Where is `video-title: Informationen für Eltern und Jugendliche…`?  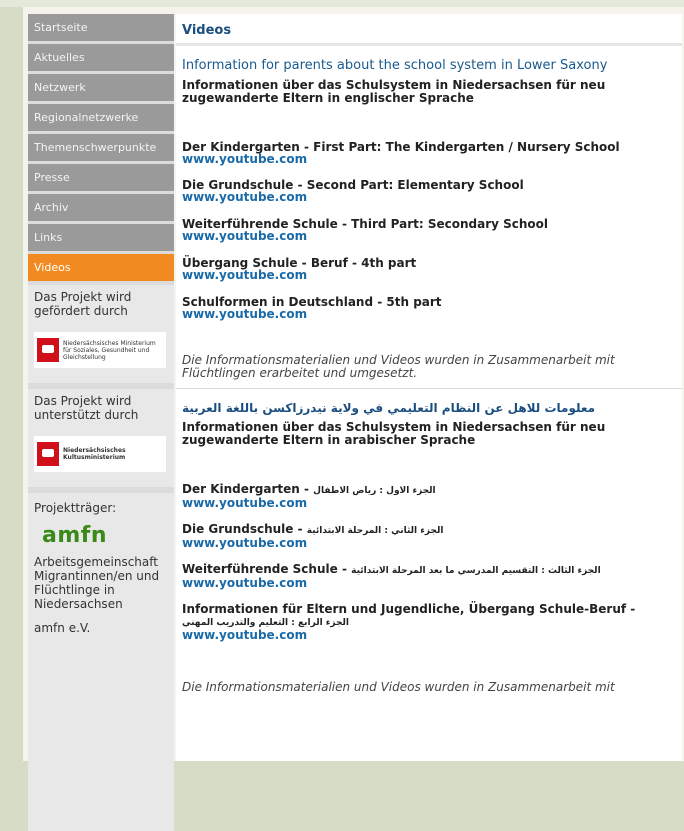 video-title: Informationen für Eltern und Jugendliche… is located at coordinates (429, 616).